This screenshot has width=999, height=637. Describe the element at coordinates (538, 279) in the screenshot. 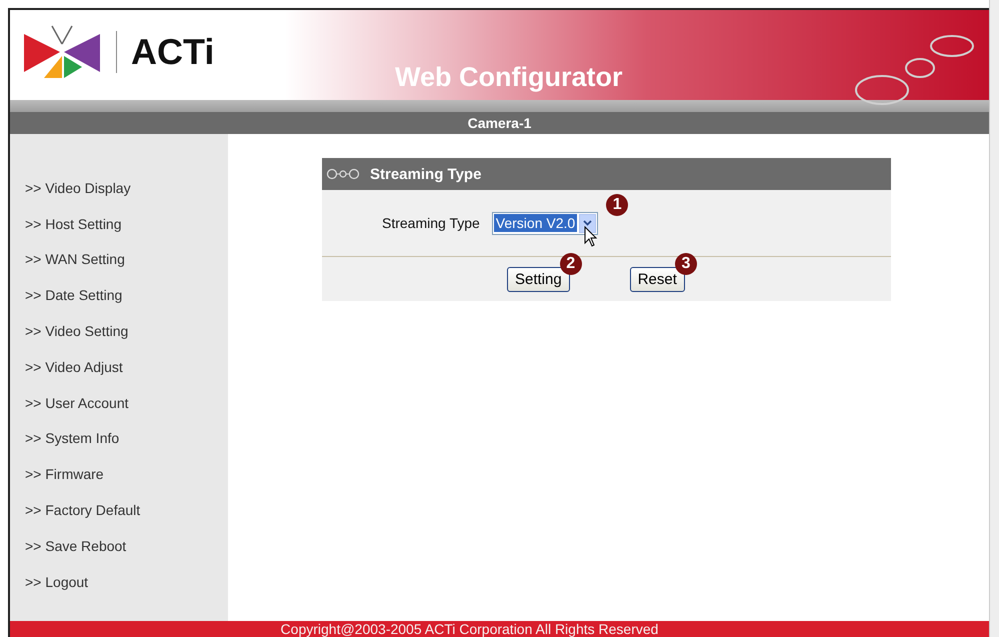

I see `form-button: Setting` at that location.